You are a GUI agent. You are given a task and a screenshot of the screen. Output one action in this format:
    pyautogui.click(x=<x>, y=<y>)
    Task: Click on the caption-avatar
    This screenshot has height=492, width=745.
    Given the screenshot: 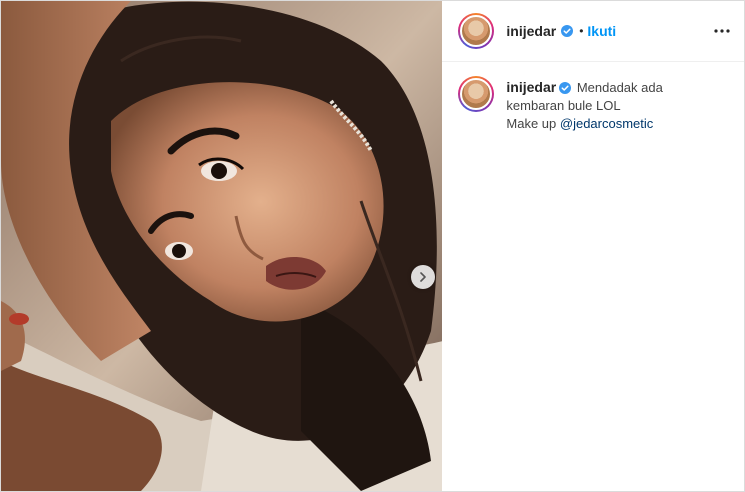 What is the action you would take?
    pyautogui.click(x=476, y=94)
    